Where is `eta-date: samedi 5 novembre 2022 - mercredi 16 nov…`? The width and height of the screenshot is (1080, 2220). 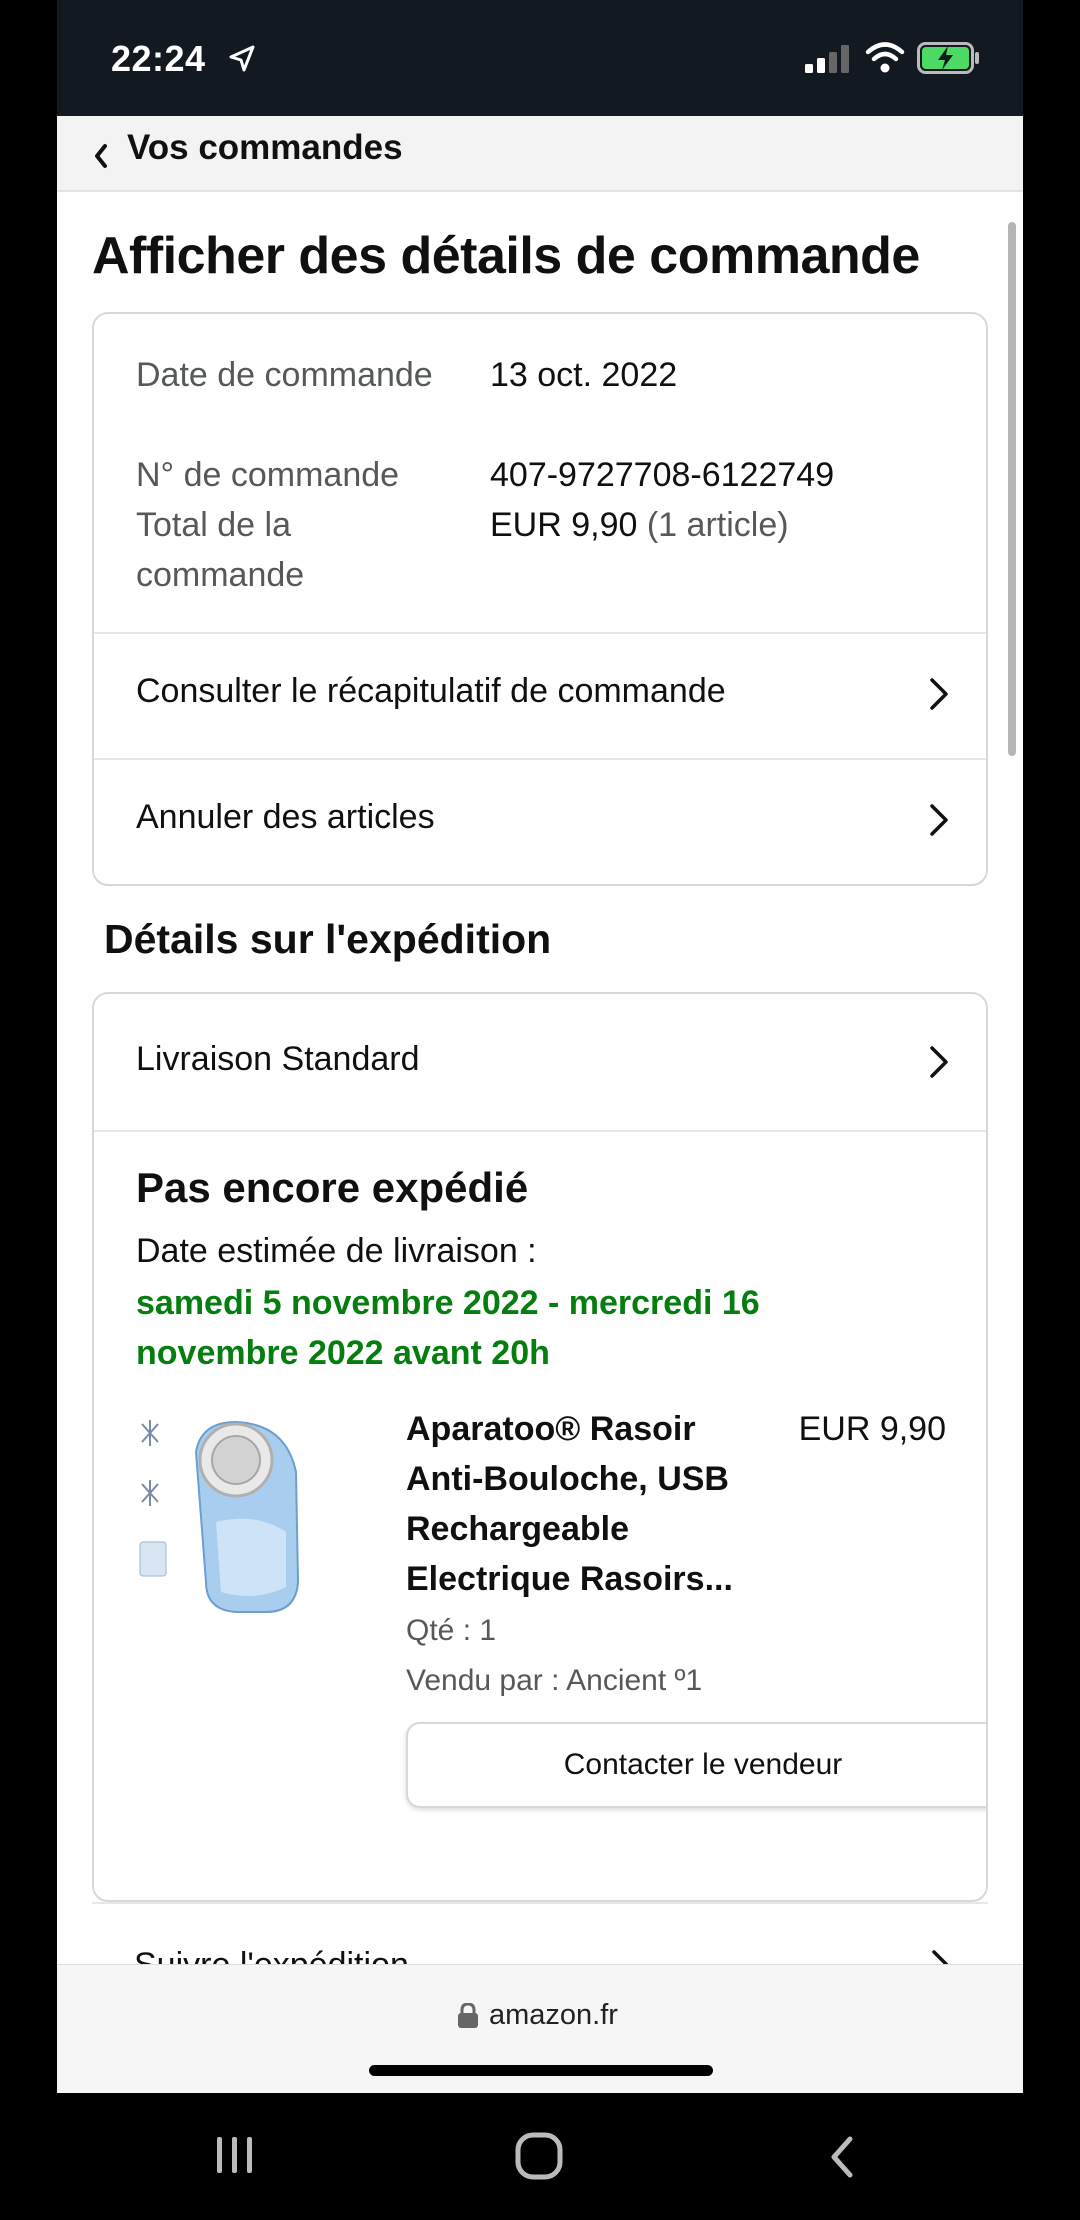 eta-date: samedi 5 novembre 2022 - mercredi 16 nov… is located at coordinates (448, 1328).